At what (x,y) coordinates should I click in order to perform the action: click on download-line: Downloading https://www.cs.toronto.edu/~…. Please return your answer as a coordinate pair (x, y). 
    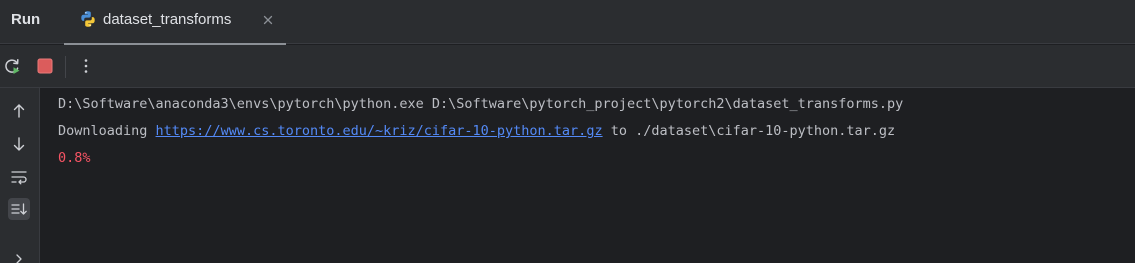
    Looking at the image, I should click on (476, 131).